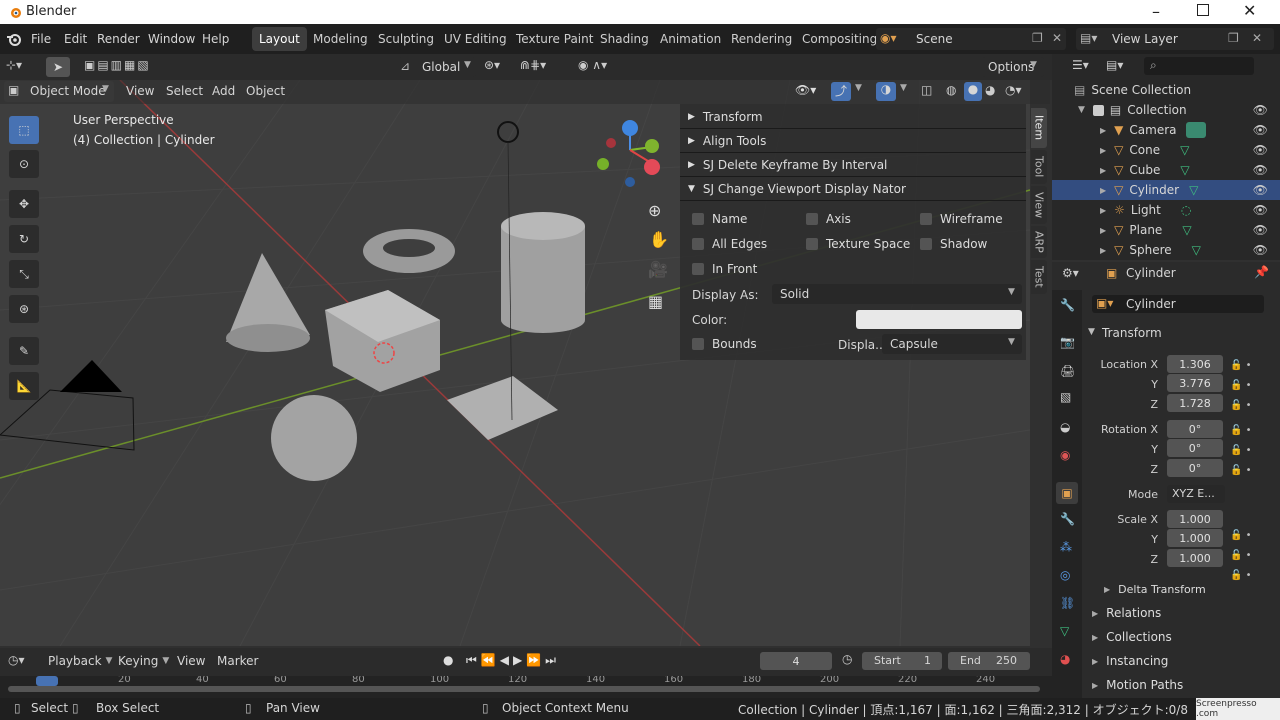 This screenshot has height=720, width=1280. I want to click on bounds-type-dropdown: Capsule ▼, so click(952, 344).